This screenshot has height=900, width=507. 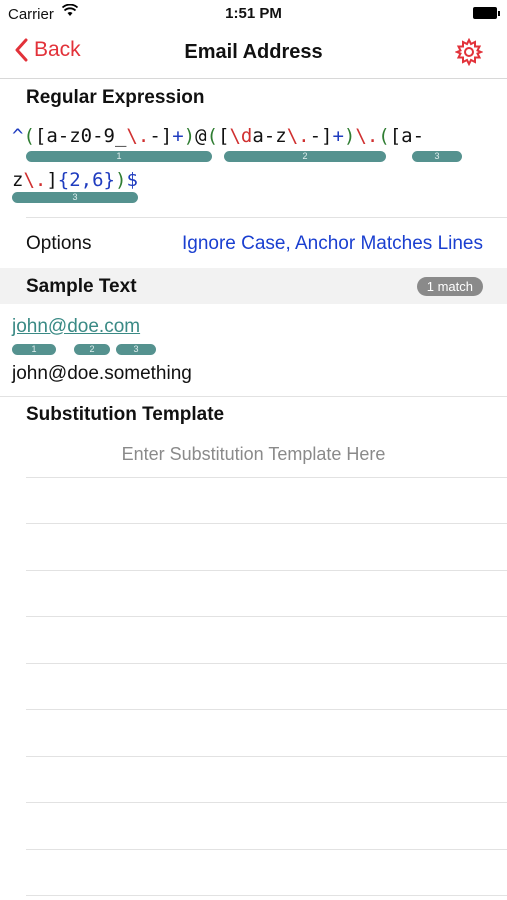 I want to click on clock: 1:51 PM, so click(x=253, y=13).